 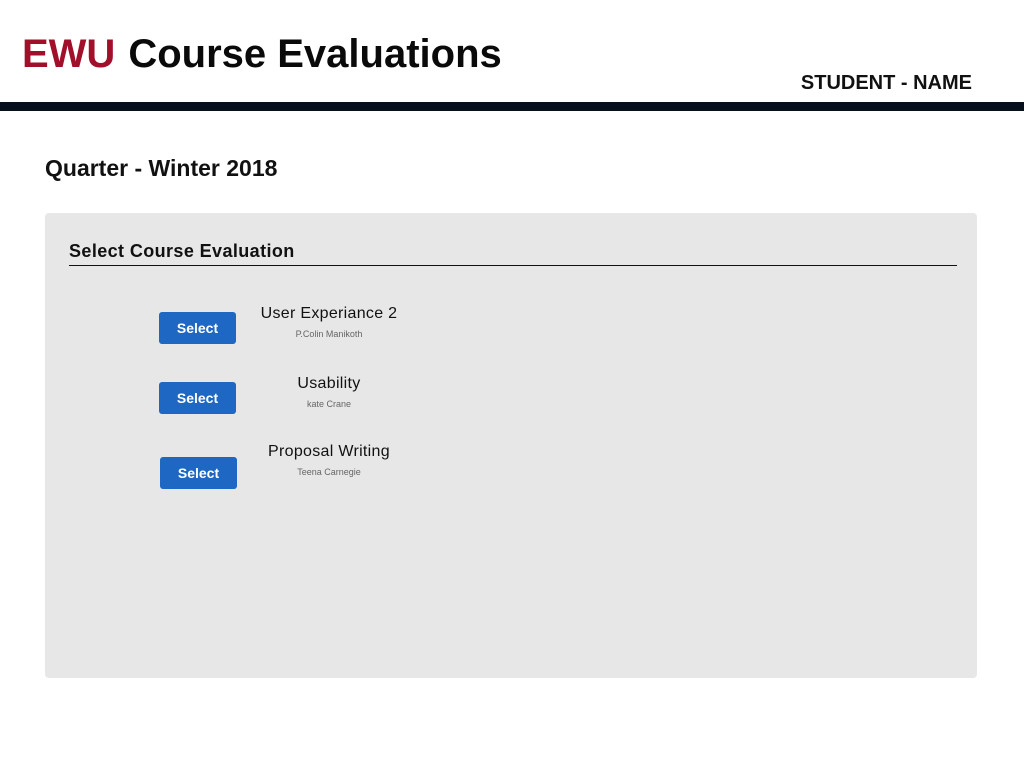 What do you see at coordinates (329, 404) in the screenshot?
I see `course-instructor: kate Crane` at bounding box center [329, 404].